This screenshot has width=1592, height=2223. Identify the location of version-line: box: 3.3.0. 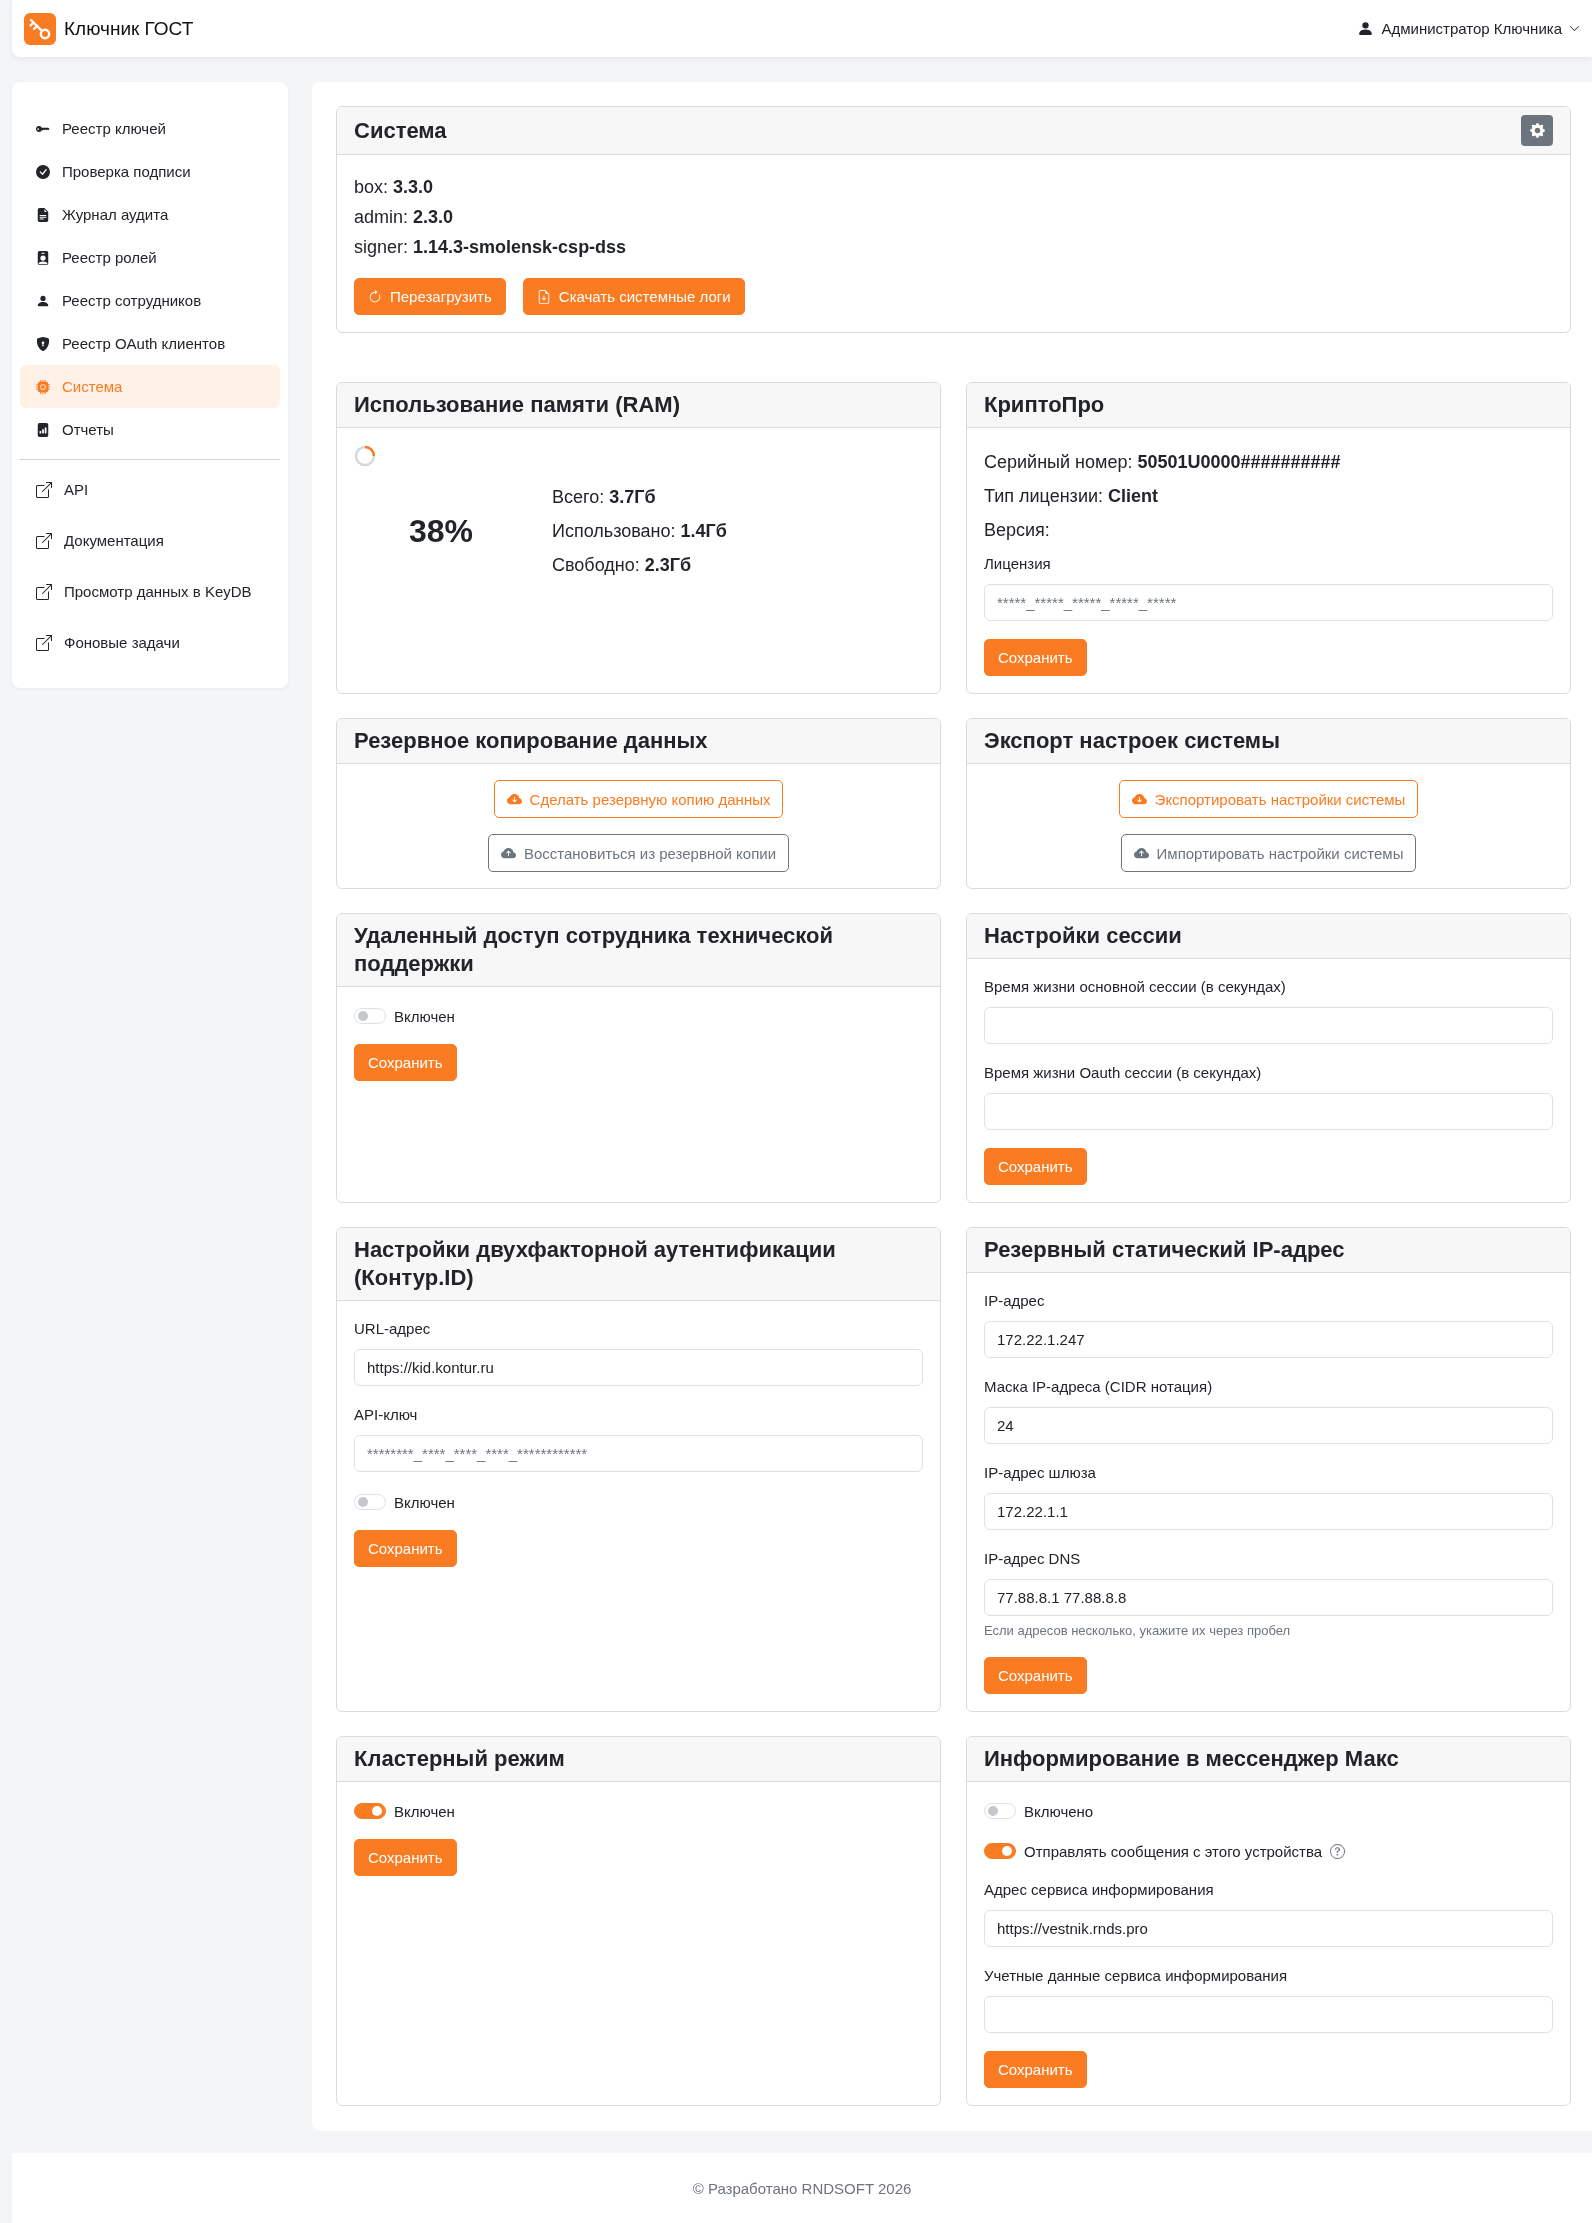
(394, 187).